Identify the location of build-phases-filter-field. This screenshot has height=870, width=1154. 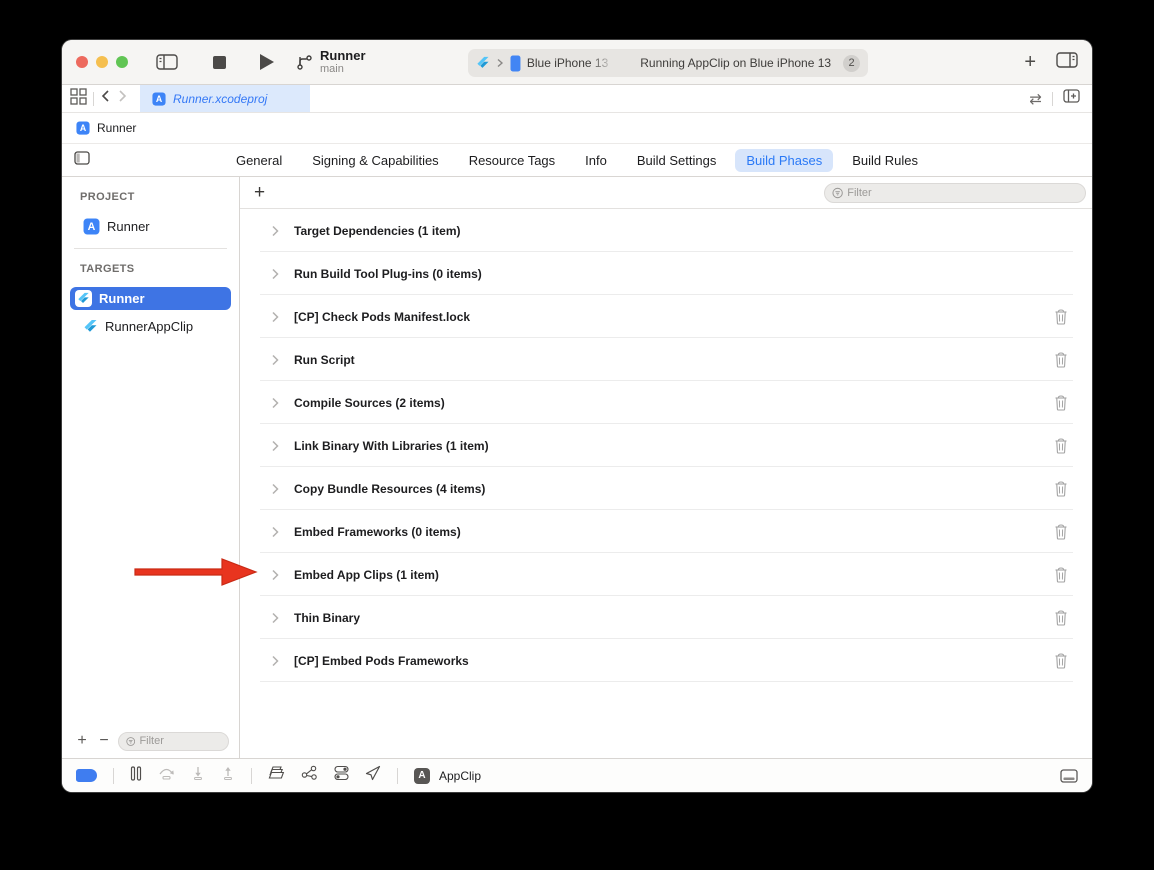
(955, 192).